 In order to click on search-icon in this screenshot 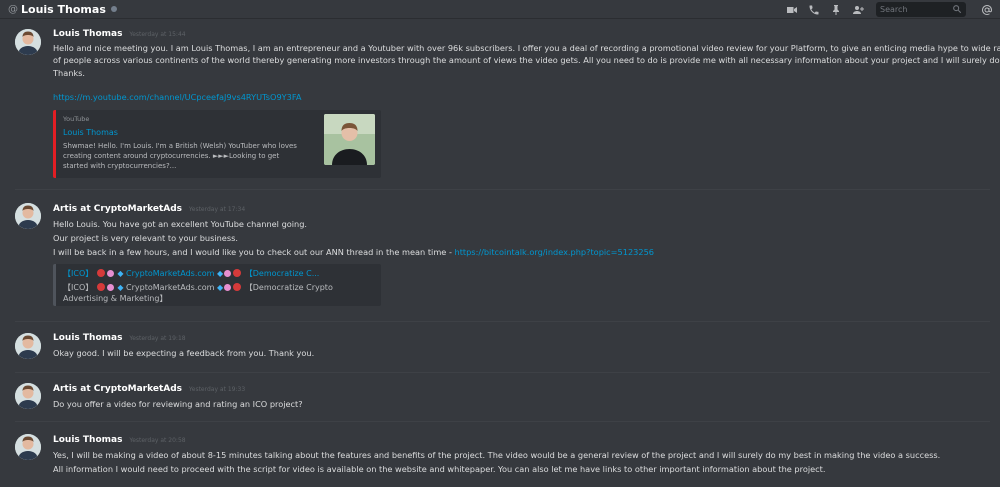, I will do `click(957, 9)`.